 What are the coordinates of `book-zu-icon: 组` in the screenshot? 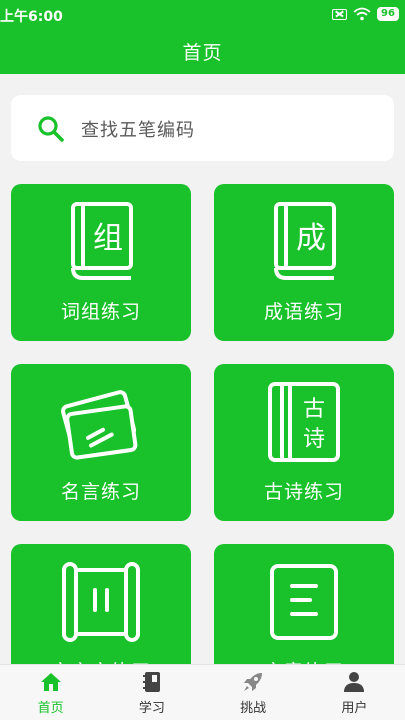 It's located at (102, 241).